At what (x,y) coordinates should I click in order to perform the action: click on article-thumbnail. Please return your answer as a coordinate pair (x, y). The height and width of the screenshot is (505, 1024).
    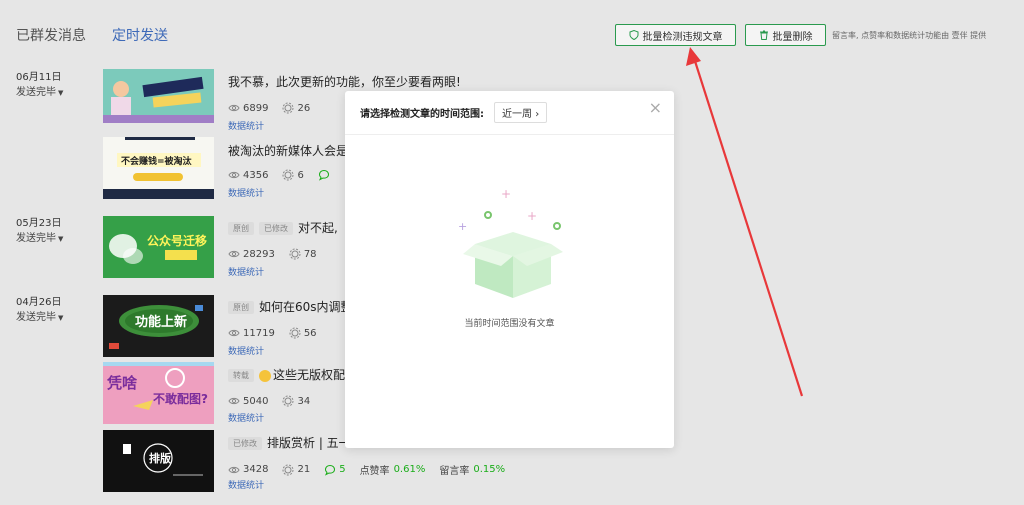
    Looking at the image, I should click on (158, 96).